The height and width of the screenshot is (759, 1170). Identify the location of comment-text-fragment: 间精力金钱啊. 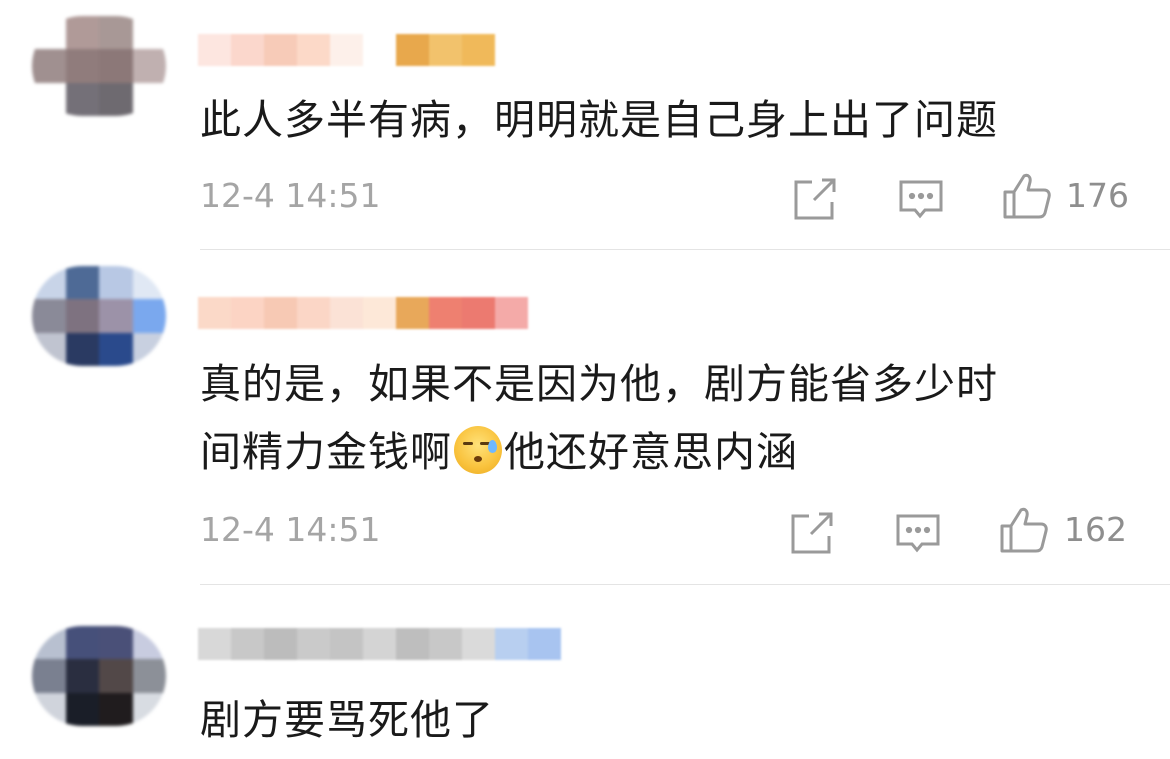
(326, 452).